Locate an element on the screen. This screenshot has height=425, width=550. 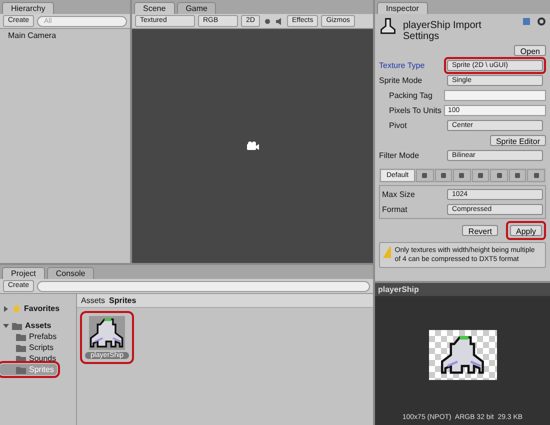
sprite-editor-button: Sprite Editor is located at coordinates (518, 140).